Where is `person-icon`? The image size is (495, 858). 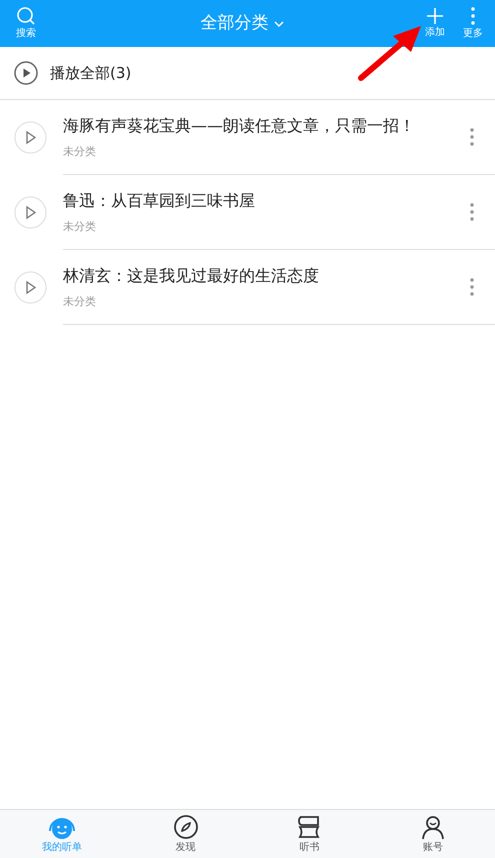 person-icon is located at coordinates (433, 827).